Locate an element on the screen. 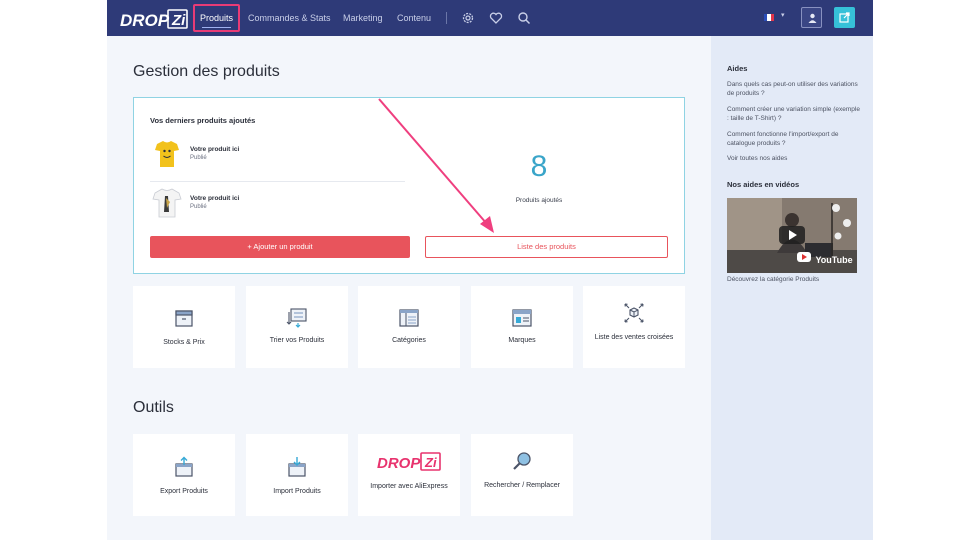 The image size is (980, 540). tile-categories: Catégories is located at coordinates (409, 327).